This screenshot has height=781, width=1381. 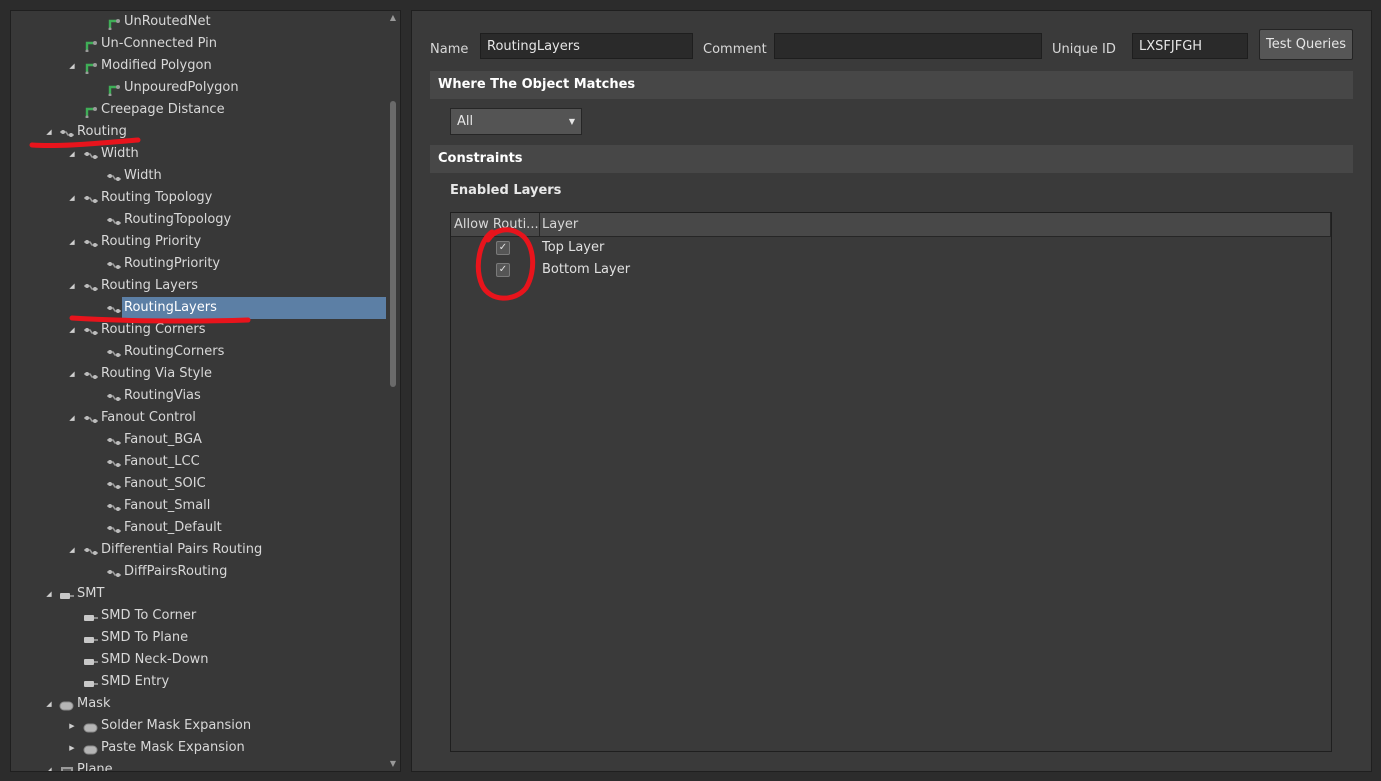 What do you see at coordinates (891, 248) in the screenshot?
I see `table-row: ✓ Top Layer` at bounding box center [891, 248].